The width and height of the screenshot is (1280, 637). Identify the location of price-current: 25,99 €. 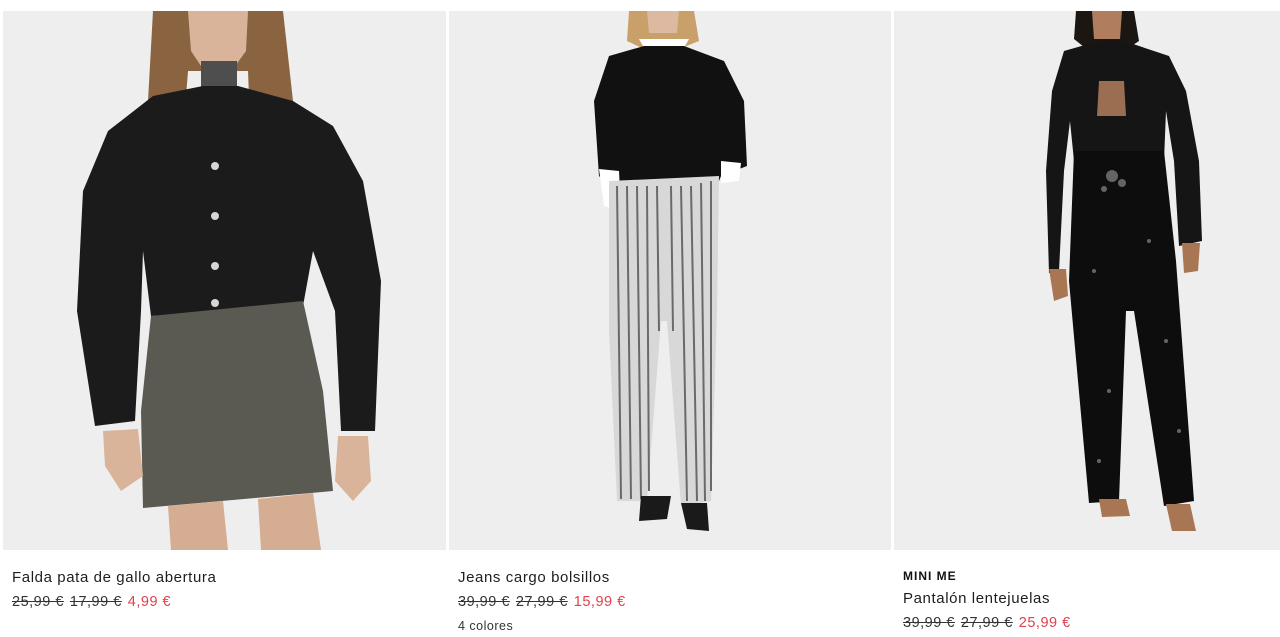
(1044, 623).